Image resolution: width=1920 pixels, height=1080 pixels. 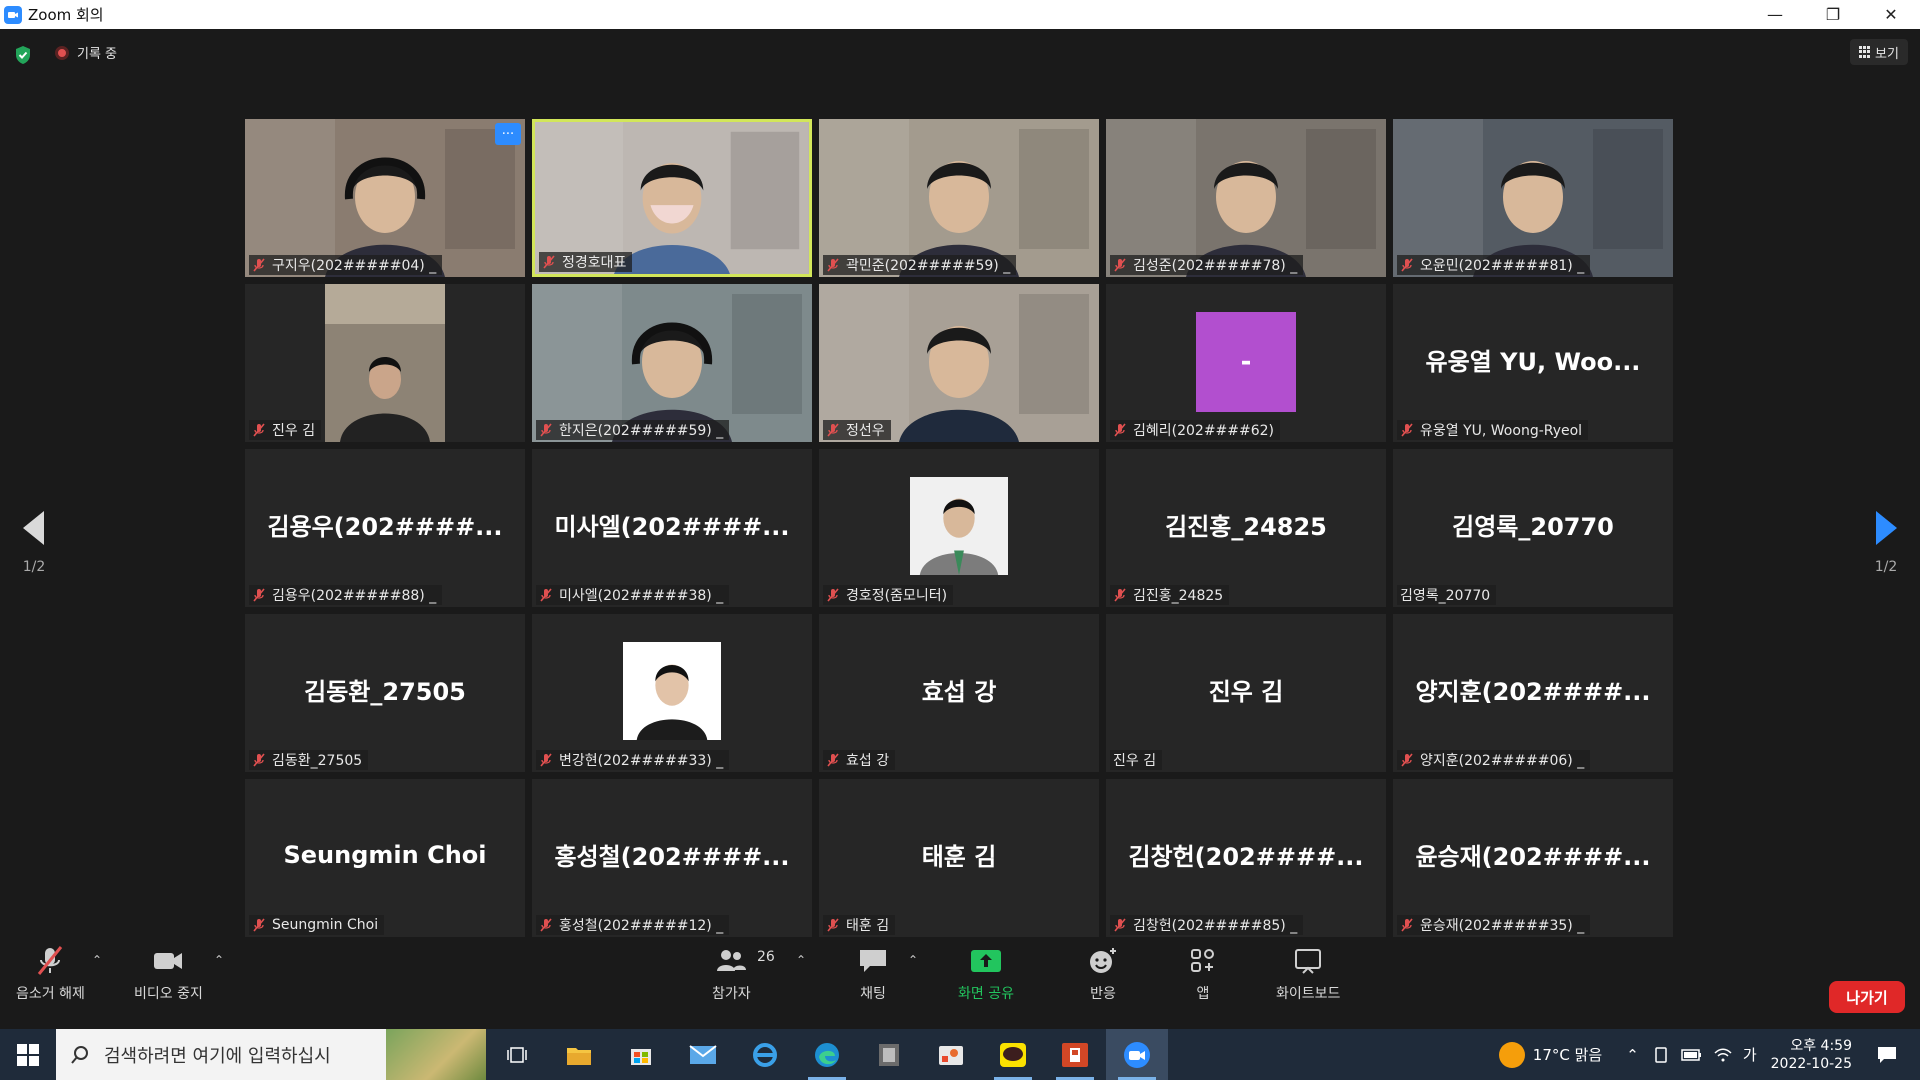 What do you see at coordinates (873, 974) in the screenshot?
I see `chat-button: 채팅` at bounding box center [873, 974].